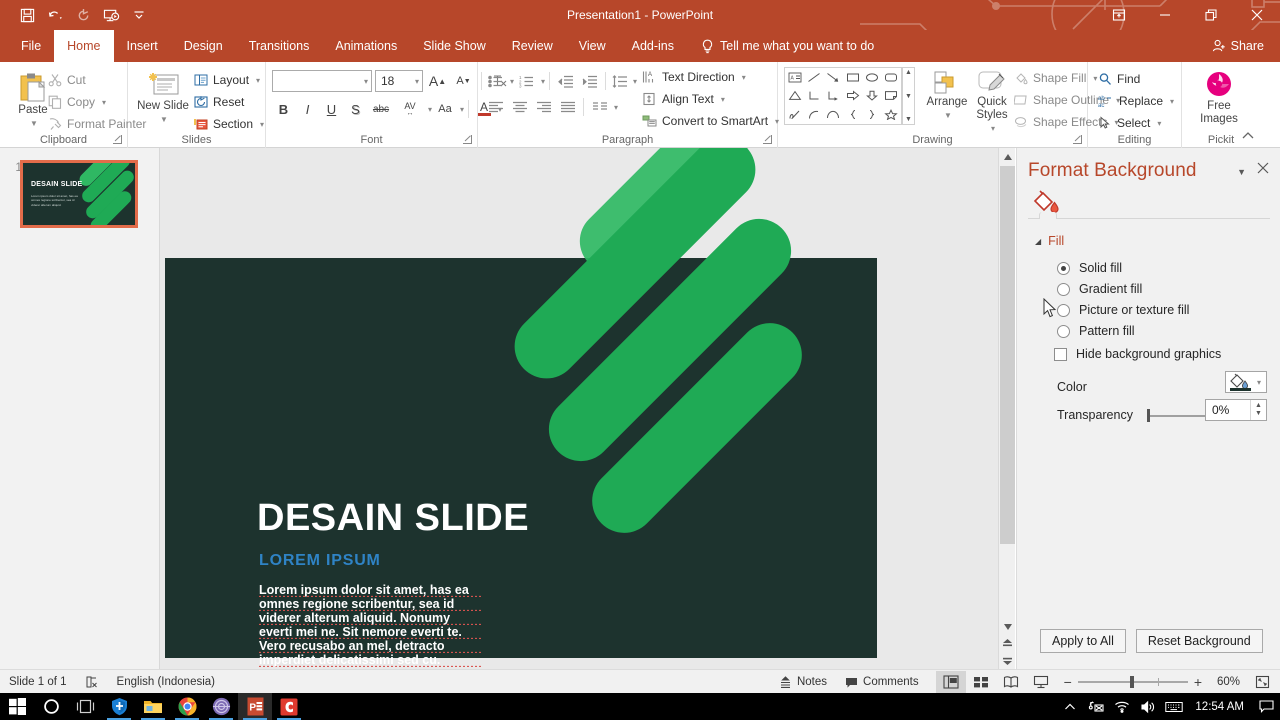 This screenshot has height=720, width=1280. I want to click on shape-line, so click(813, 77).